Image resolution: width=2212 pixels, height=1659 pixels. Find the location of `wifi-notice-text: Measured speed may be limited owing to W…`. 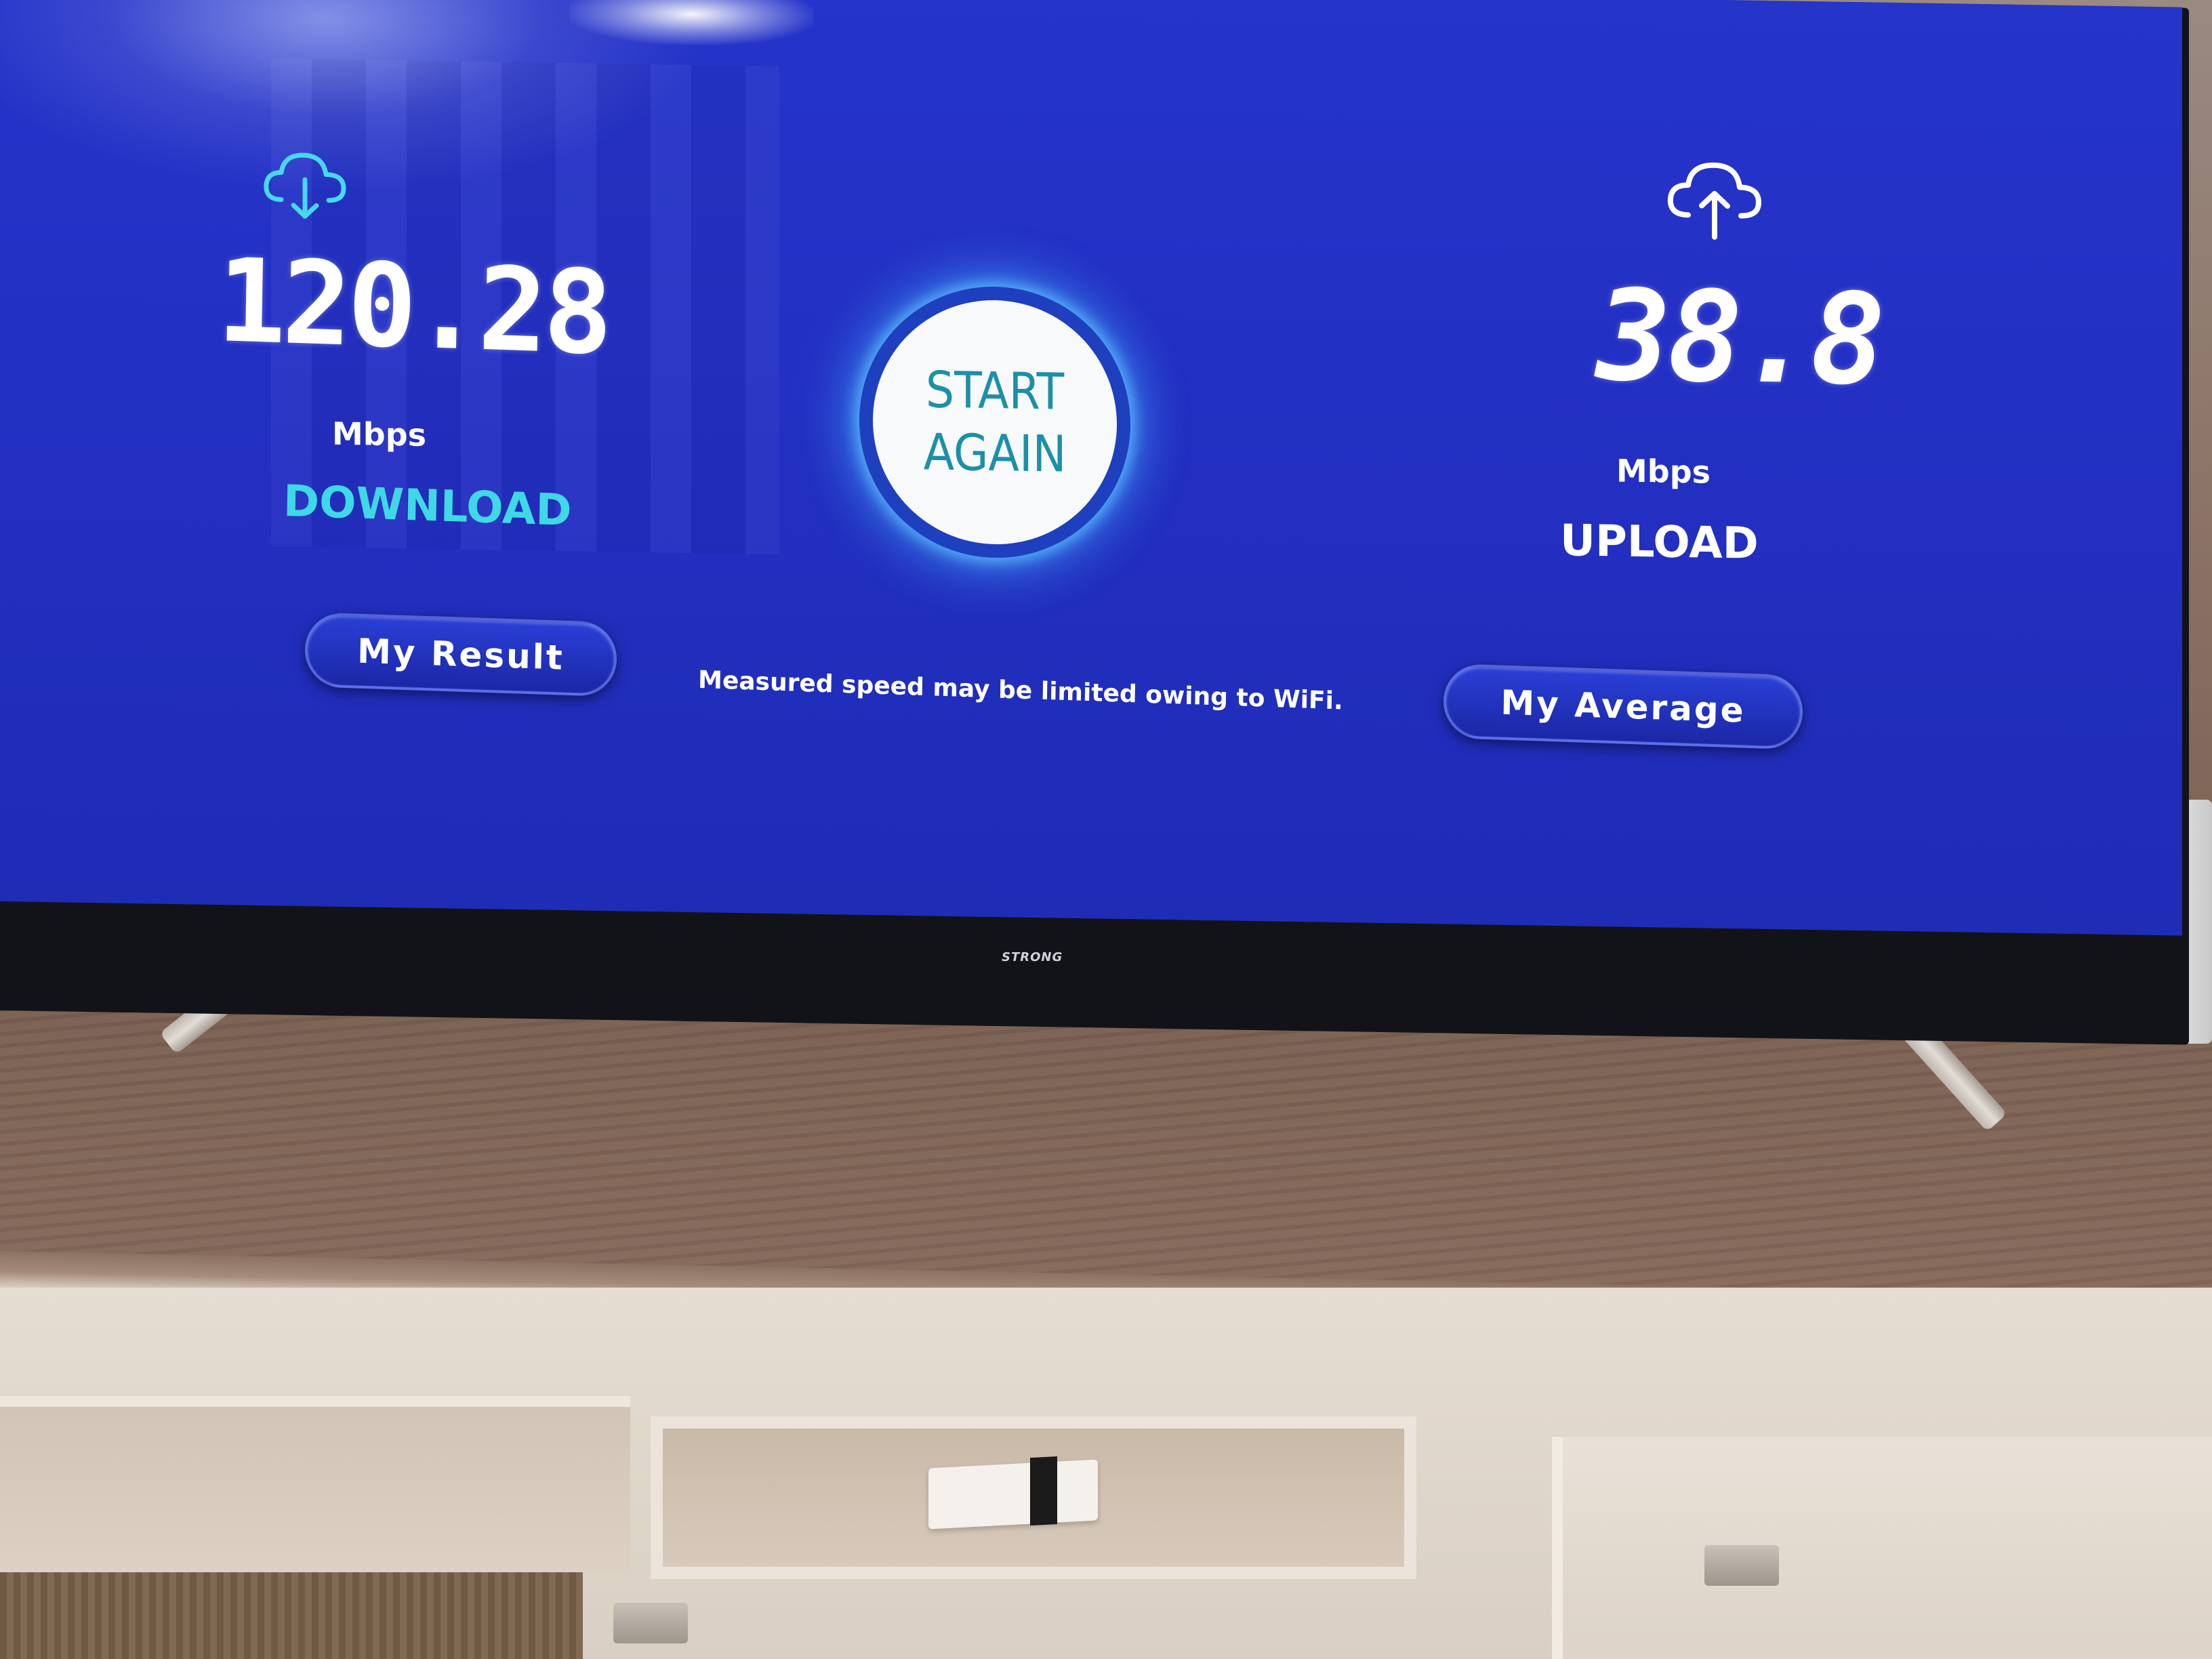

wifi-notice-text: Measured speed may be limited owing to W… is located at coordinates (1020, 690).